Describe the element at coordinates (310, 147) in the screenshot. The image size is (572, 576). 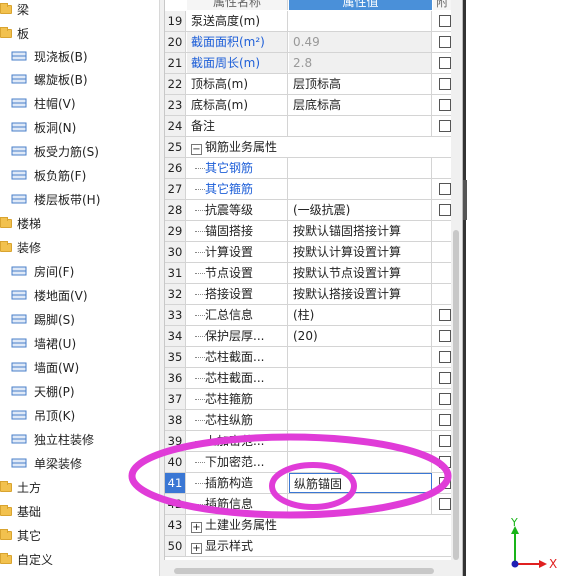
I see `property-group-row: 25− 钢筋业务属性` at that location.